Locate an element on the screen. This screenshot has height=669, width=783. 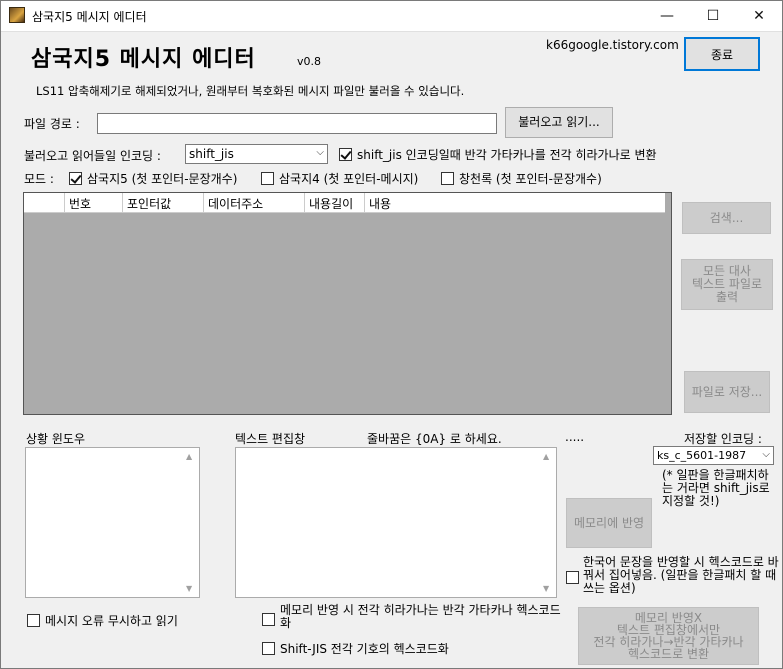
apply-memory-button: 메모리에 반영 is located at coordinates (609, 523).